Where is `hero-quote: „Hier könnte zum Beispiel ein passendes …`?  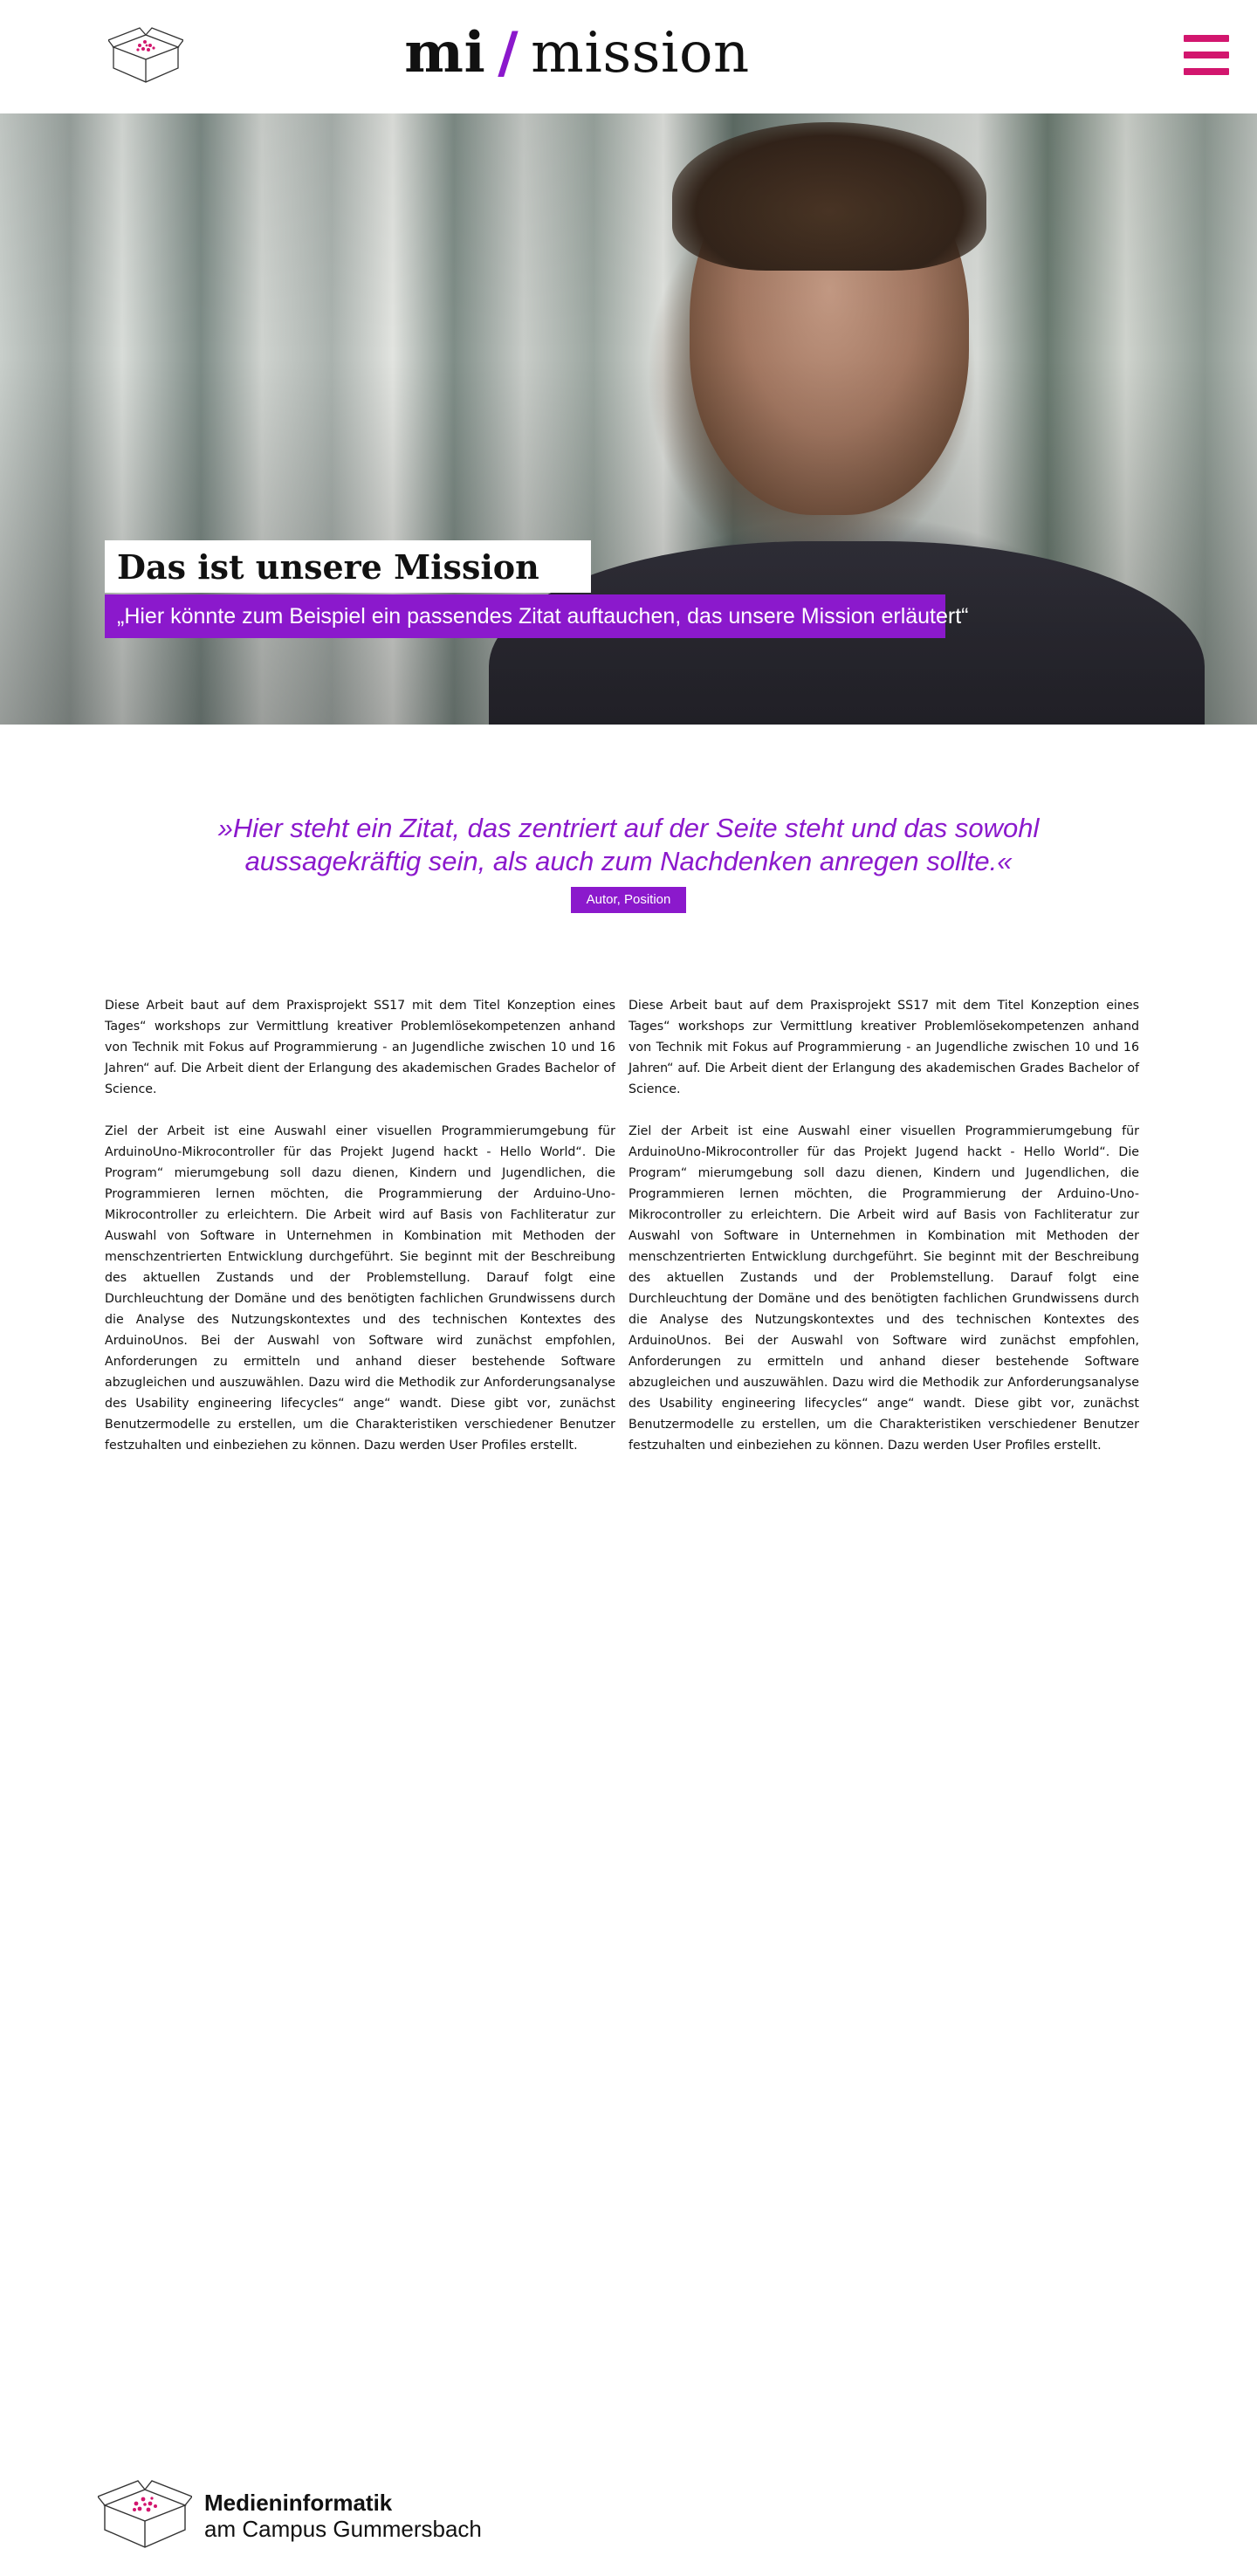
hero-quote: „Hier könnte zum Beispiel ein passendes … is located at coordinates (543, 617).